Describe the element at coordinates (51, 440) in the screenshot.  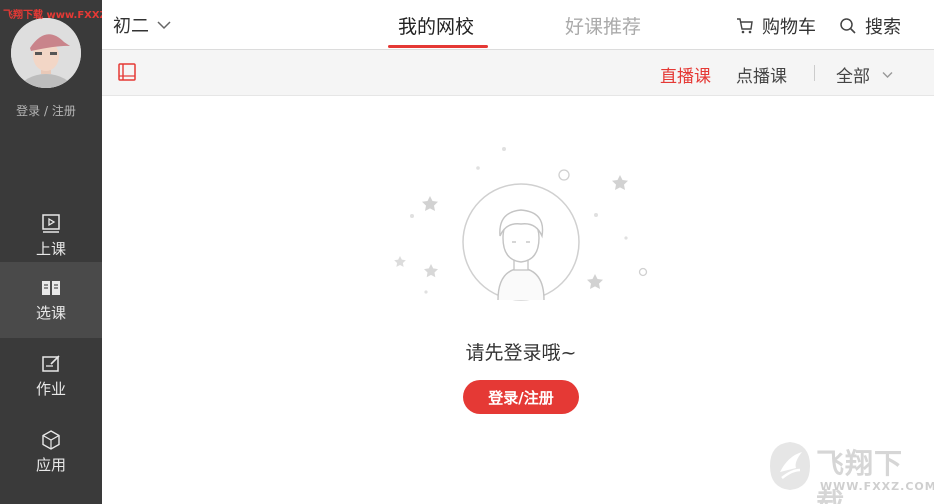
I see `cube-app-icon` at that location.